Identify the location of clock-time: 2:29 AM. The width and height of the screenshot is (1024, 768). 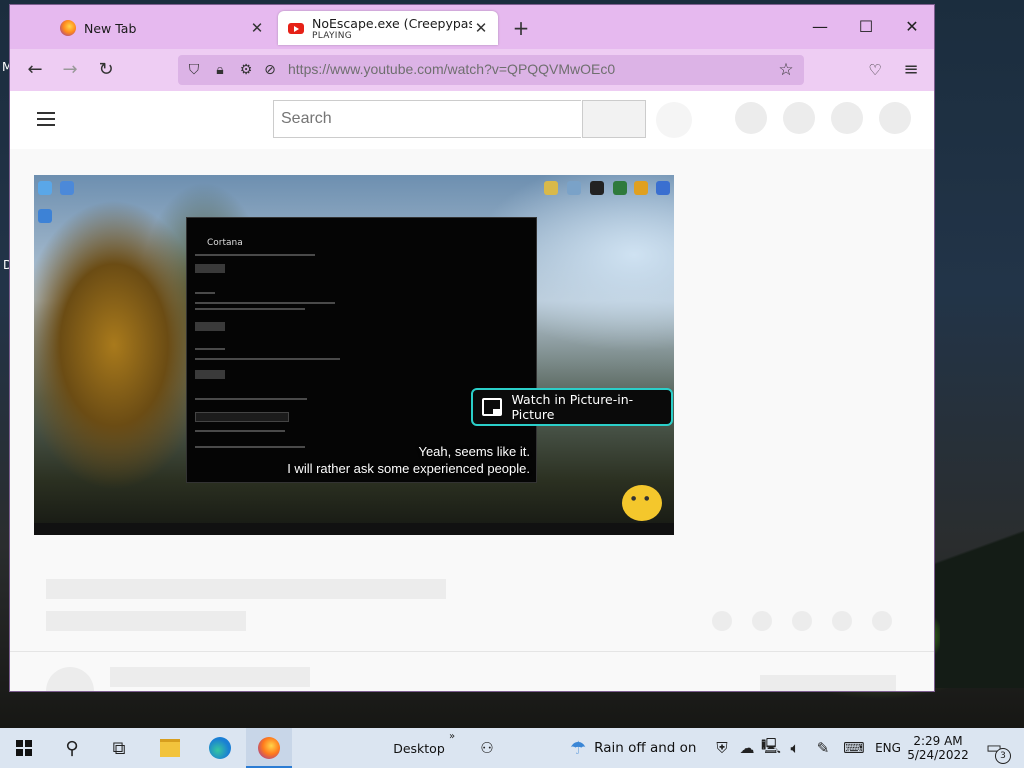
(938, 741).